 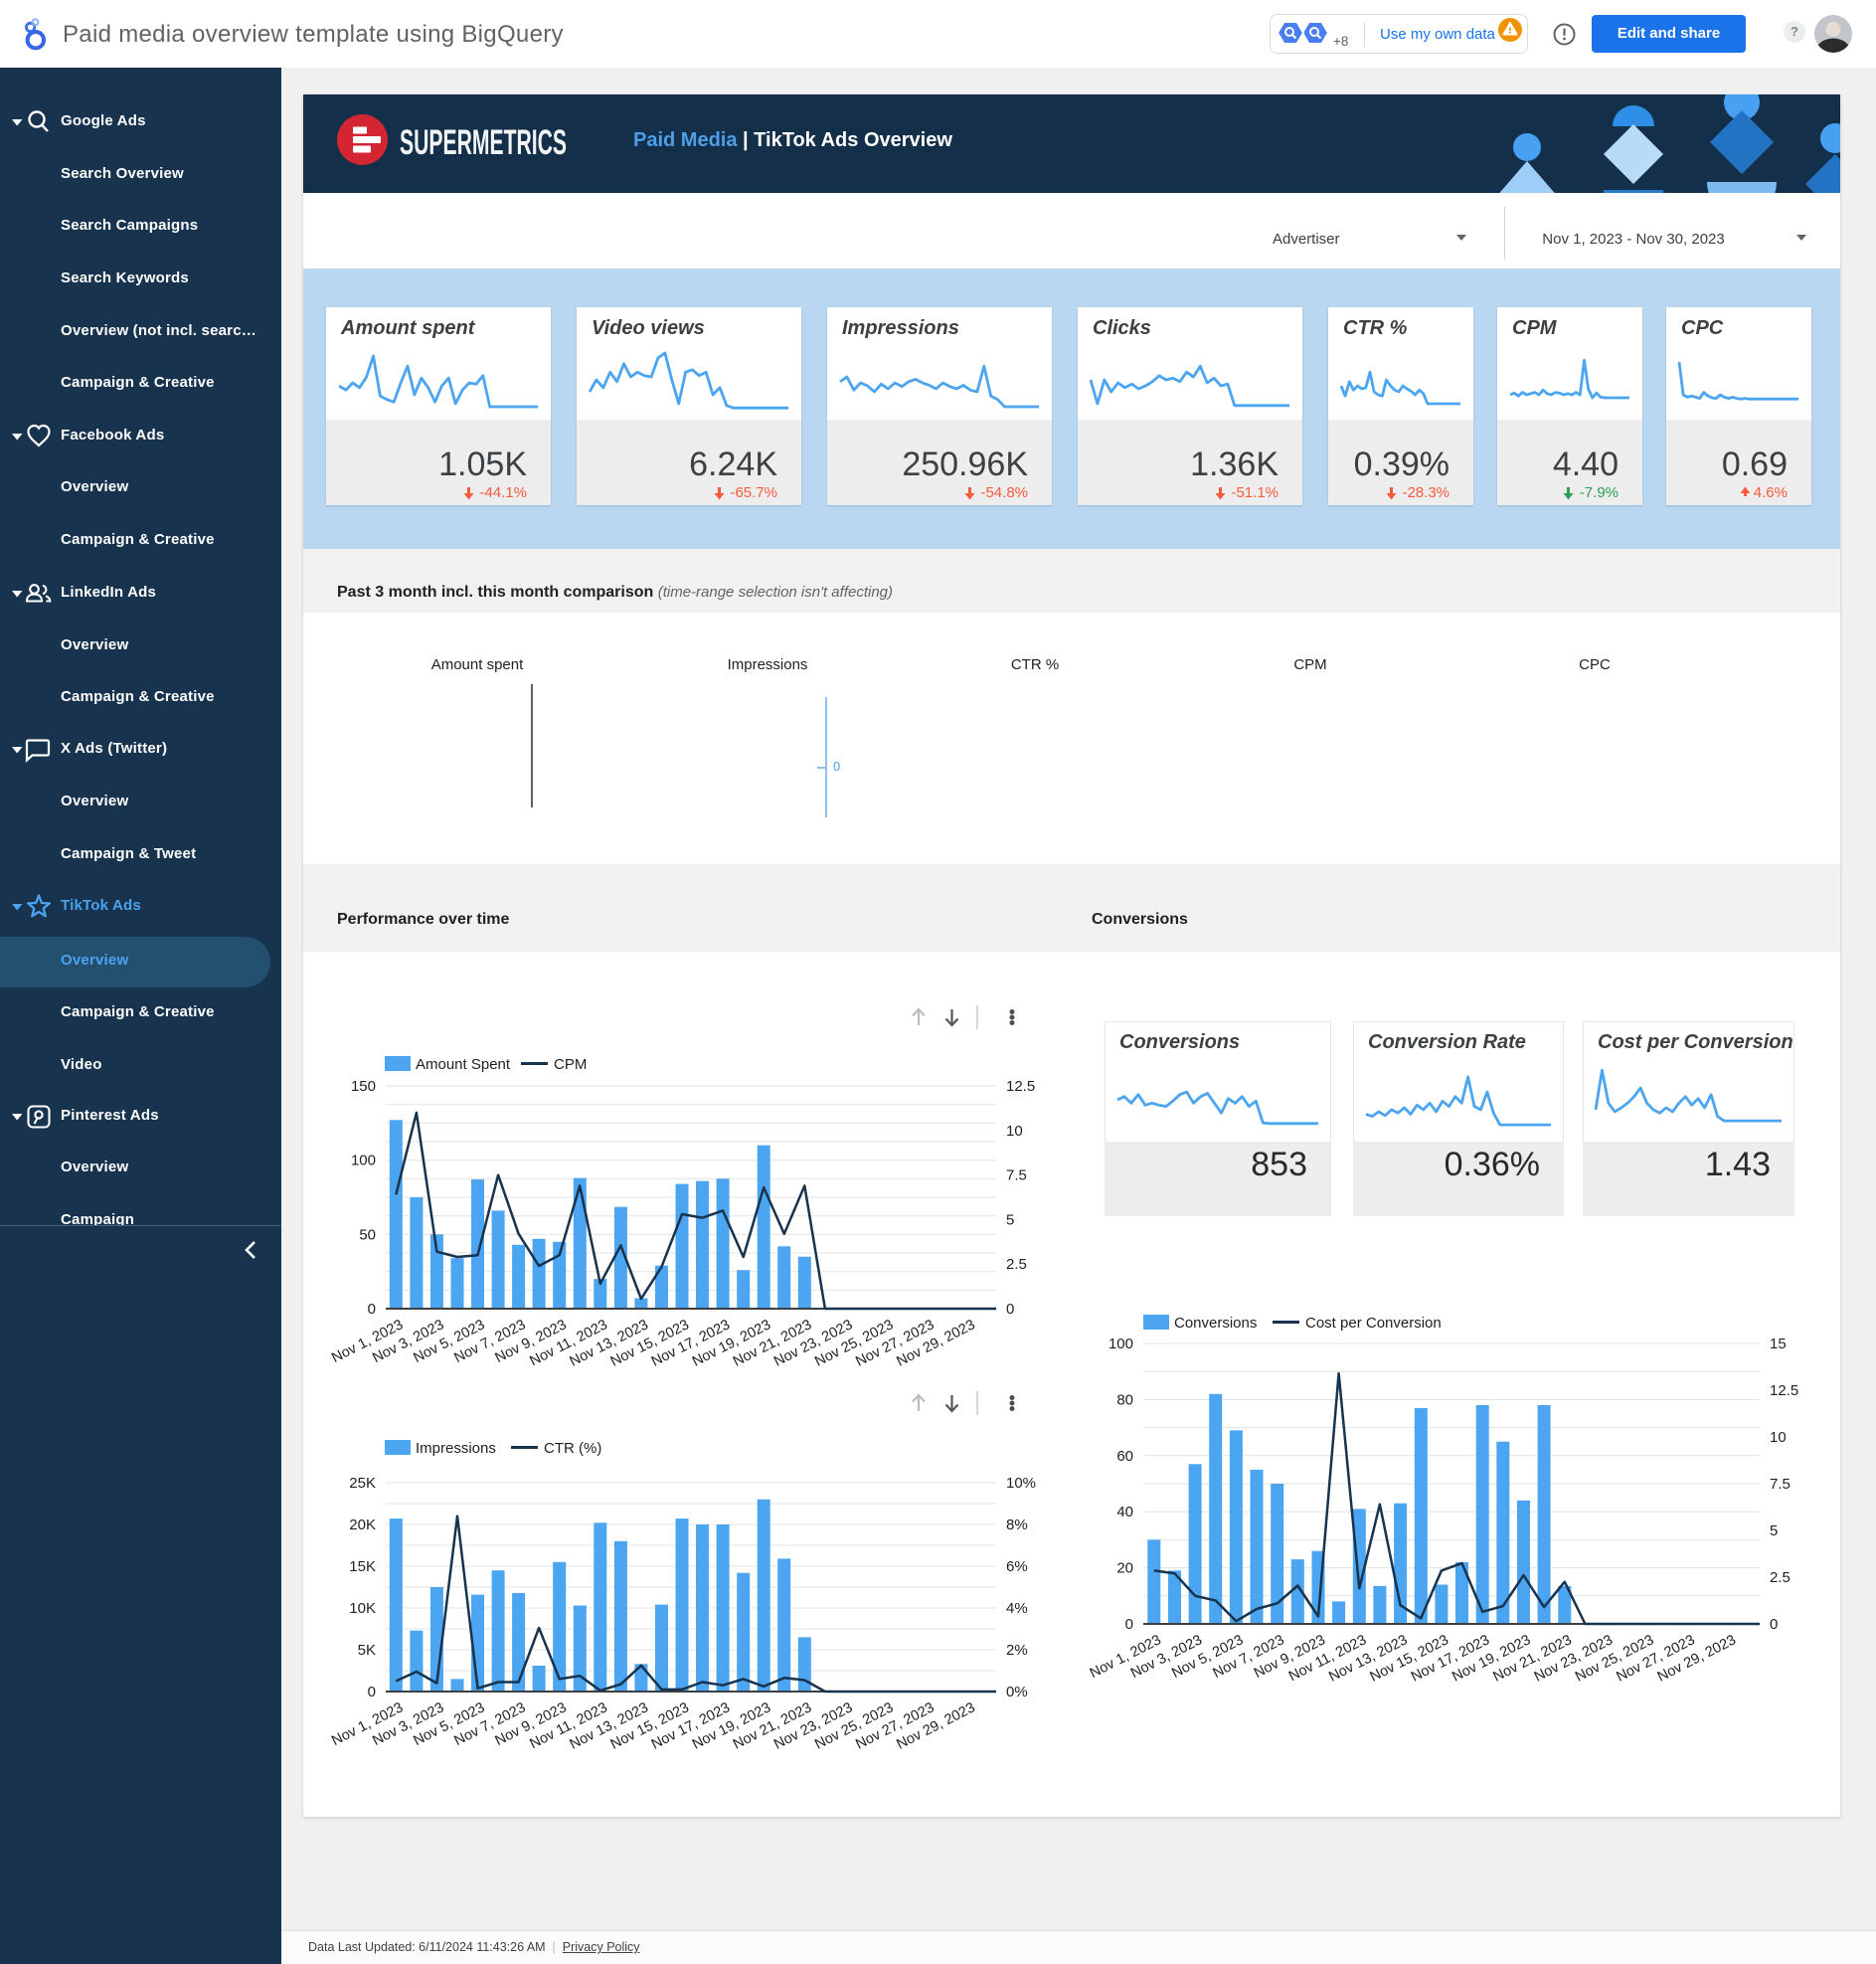 I want to click on svg-text: SUPERMETRICS, so click(x=483, y=142).